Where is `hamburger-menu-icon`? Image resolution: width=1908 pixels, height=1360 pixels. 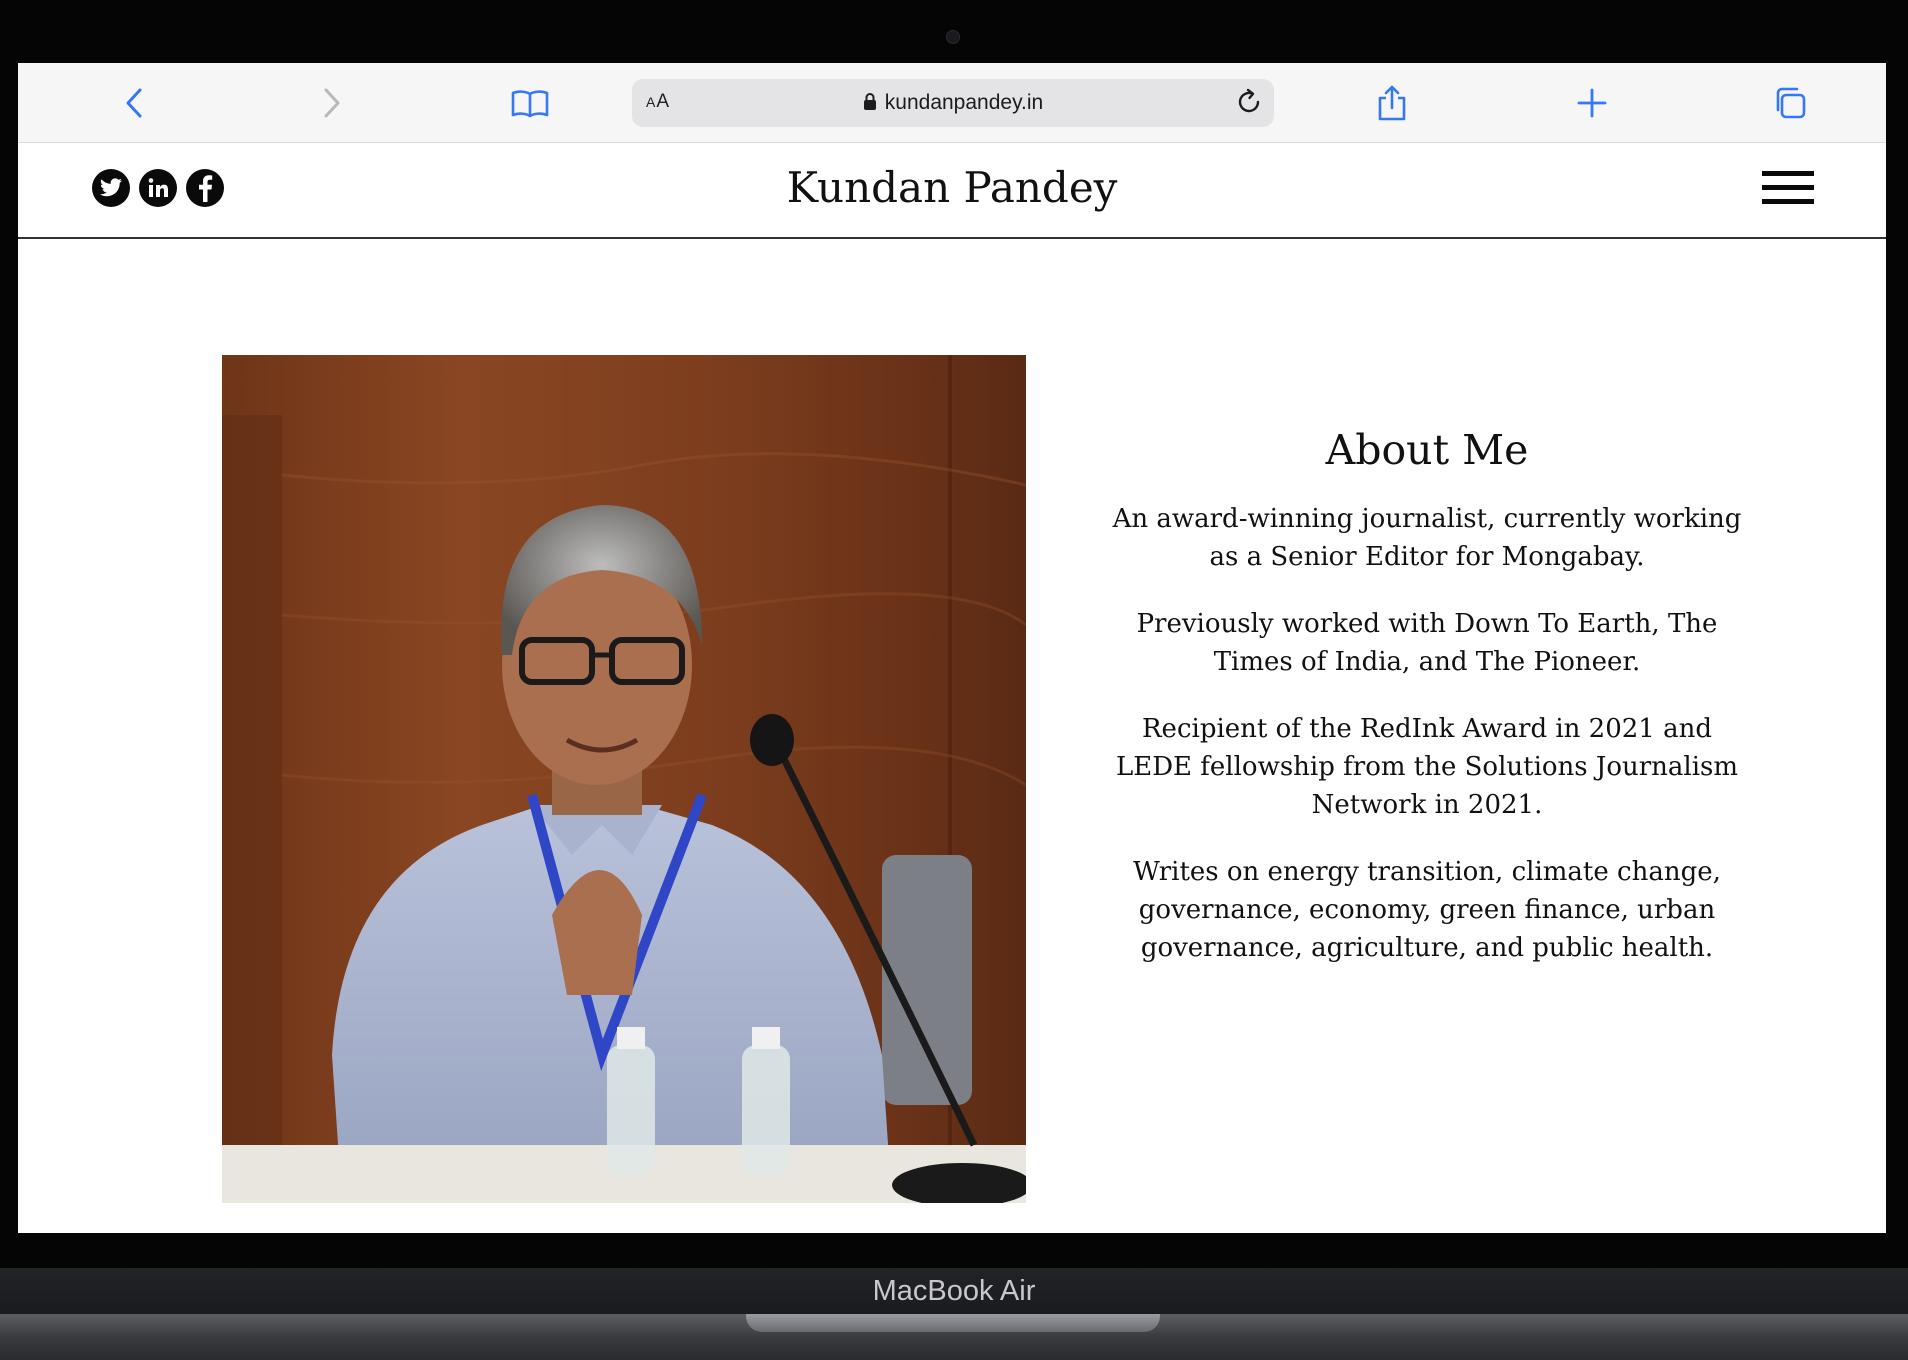
hamburger-menu-icon is located at coordinates (1788, 191).